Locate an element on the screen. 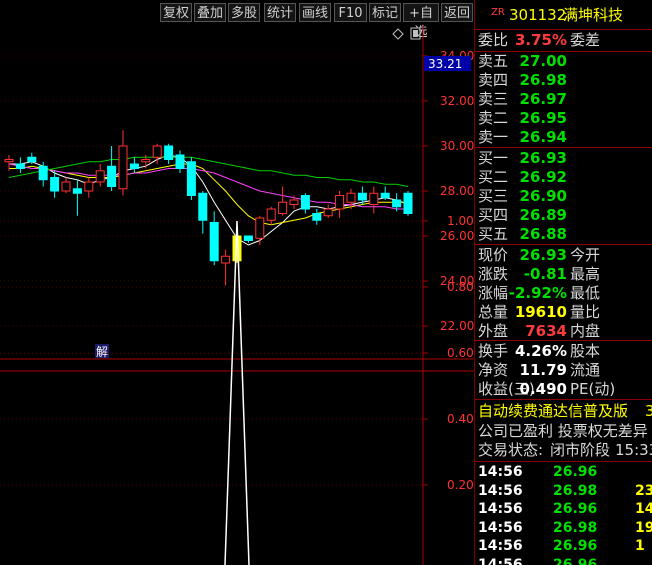 The image size is (652, 565). buy-level-3-value: 26.90 is located at coordinates (543, 196).